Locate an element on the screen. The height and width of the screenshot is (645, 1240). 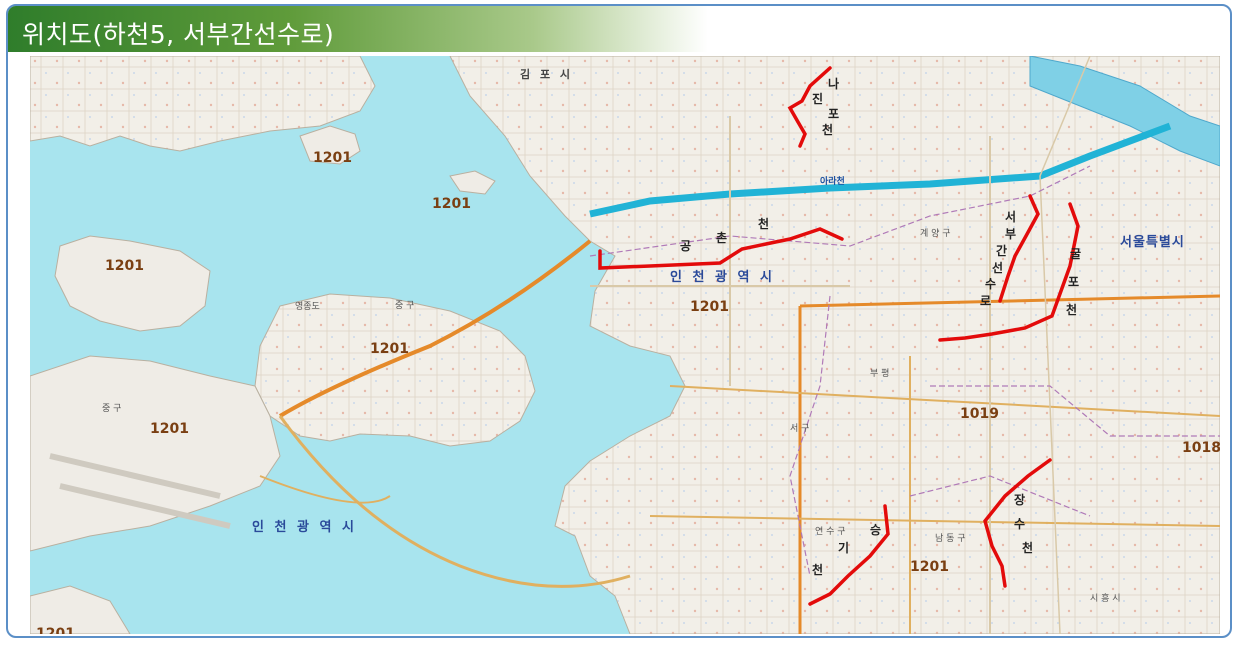
label-incheon-main: 인 천 광 역 시 is located at coordinates (722, 277).